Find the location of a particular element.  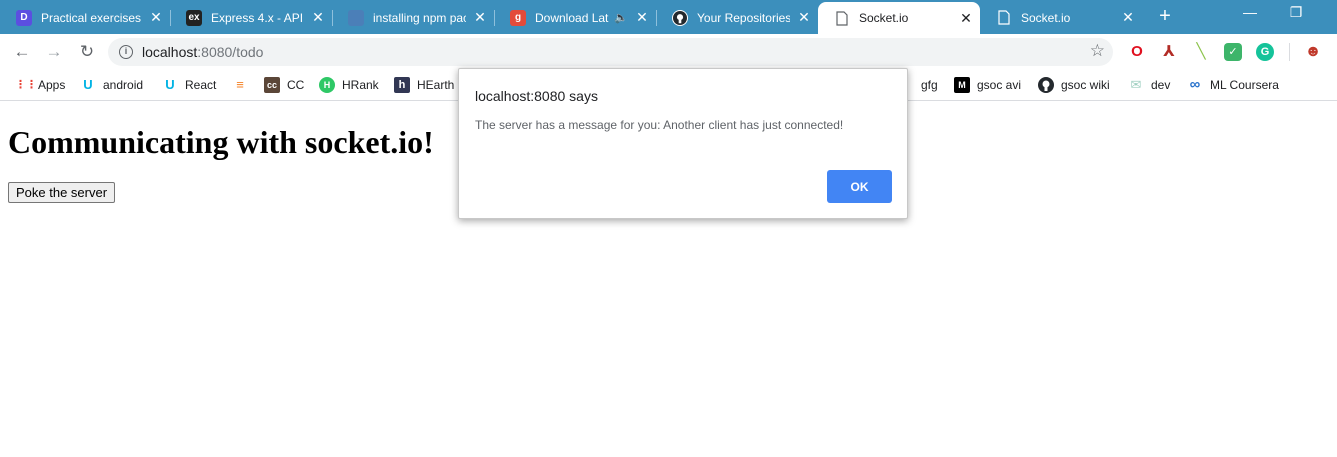

site-info-icon: i is located at coordinates (126, 52).